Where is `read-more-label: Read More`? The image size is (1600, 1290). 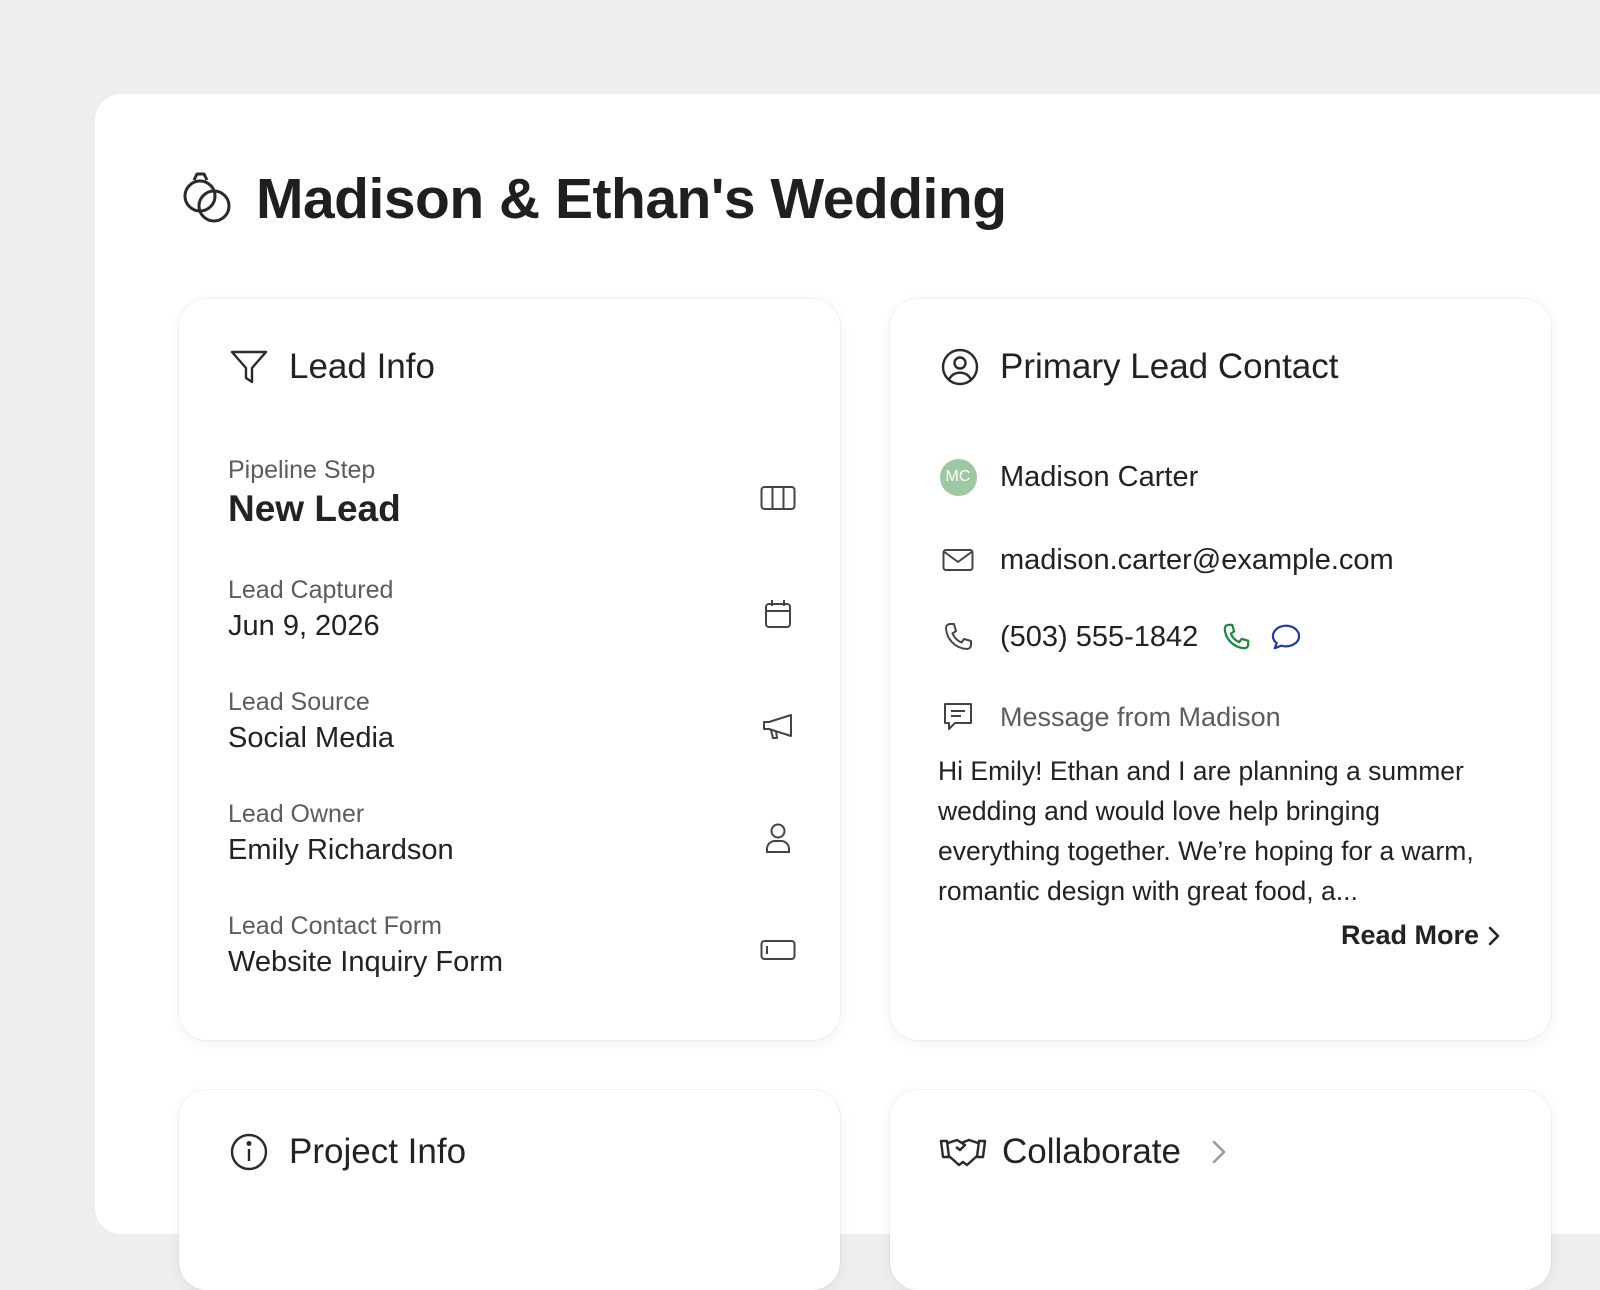
read-more-label: Read More is located at coordinates (1409, 935).